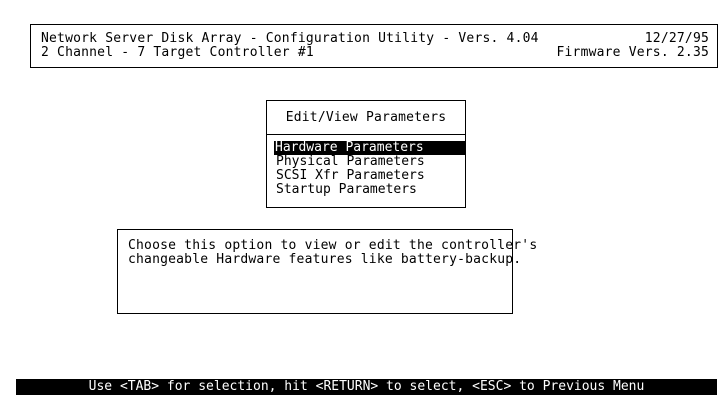  I want to click on header-date: 12/27/95, so click(676, 38).